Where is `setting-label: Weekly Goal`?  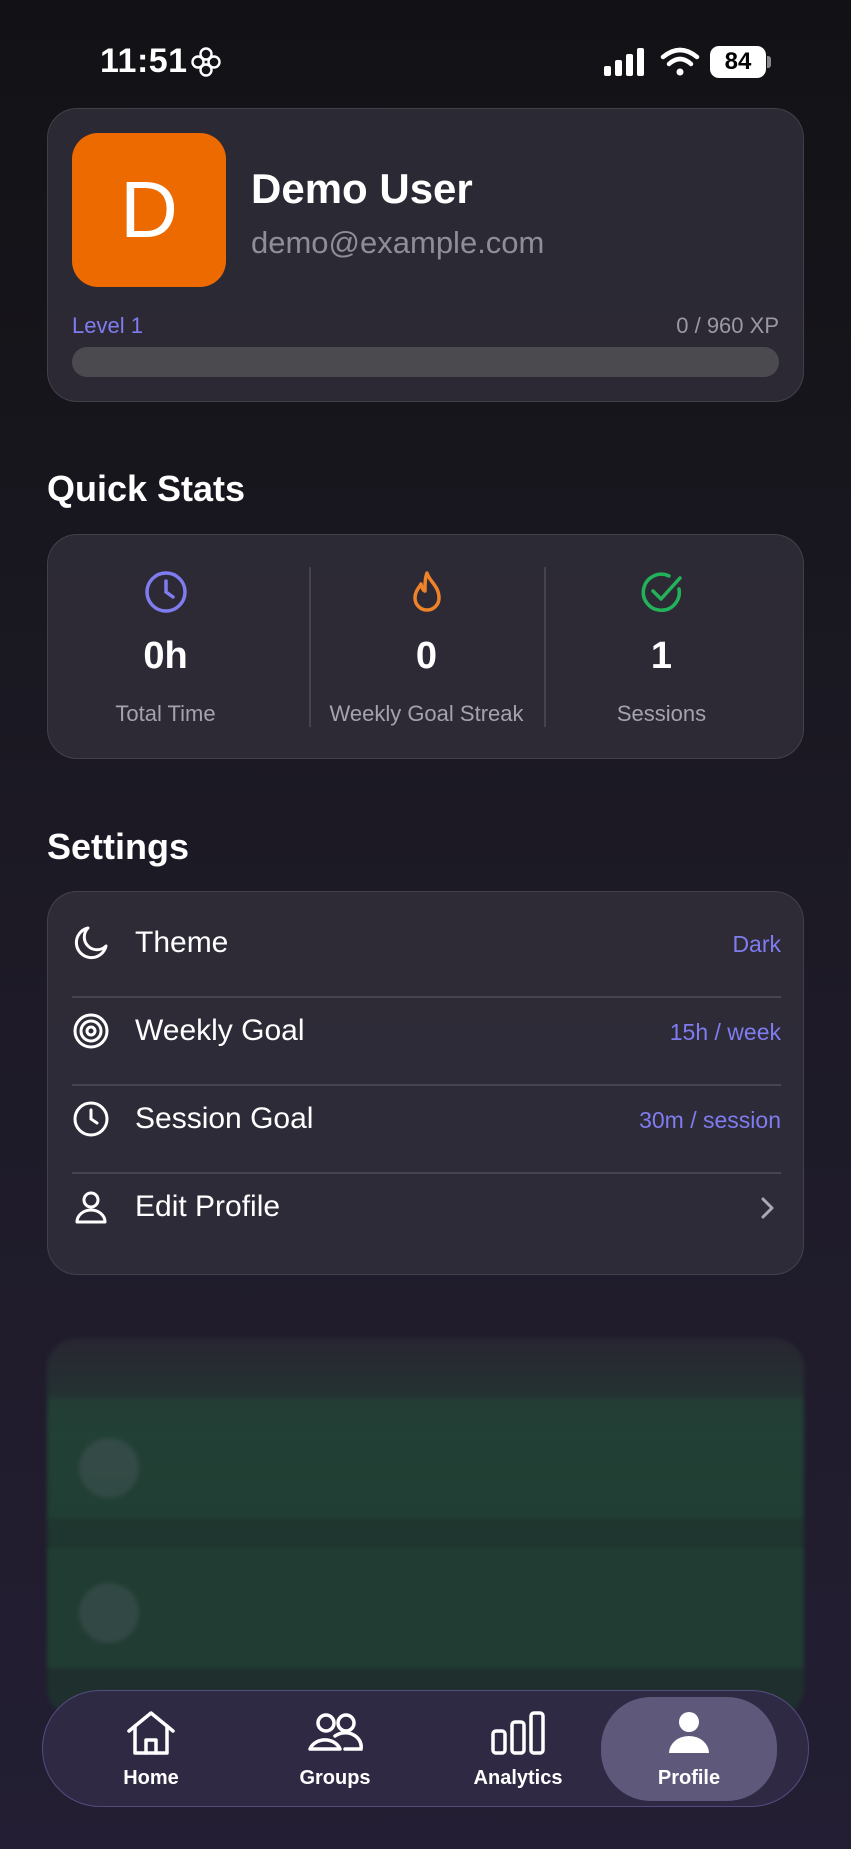
setting-label: Weekly Goal is located at coordinates (220, 1030).